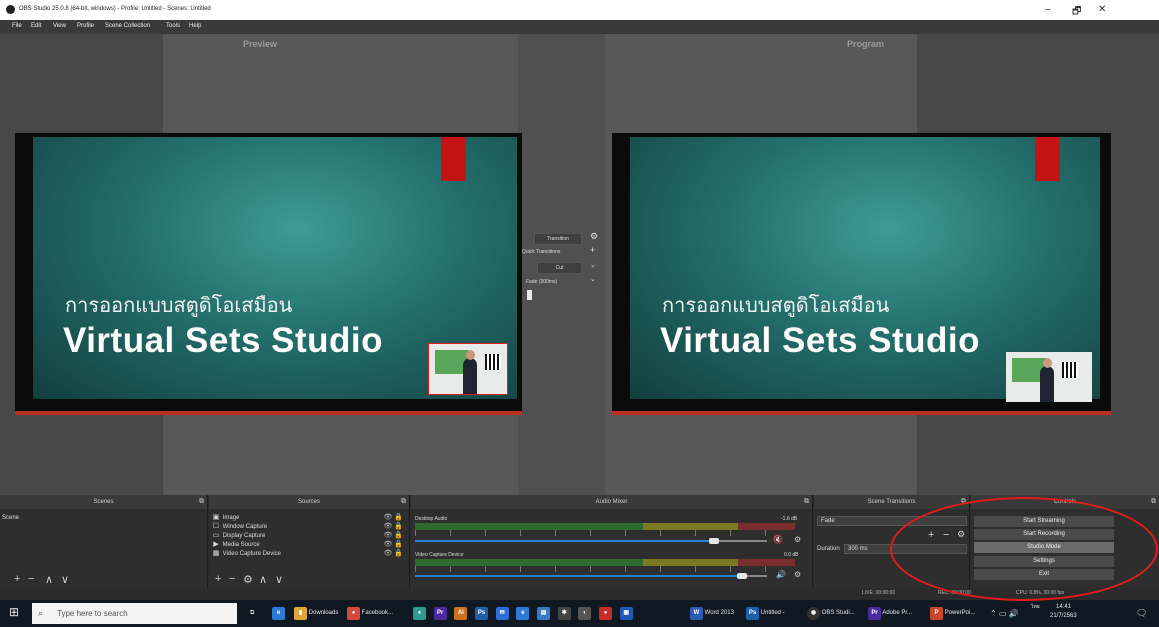 This screenshot has height=627, width=1159. What do you see at coordinates (931, 535) in the screenshot?
I see `add-transition-icon: +` at bounding box center [931, 535].